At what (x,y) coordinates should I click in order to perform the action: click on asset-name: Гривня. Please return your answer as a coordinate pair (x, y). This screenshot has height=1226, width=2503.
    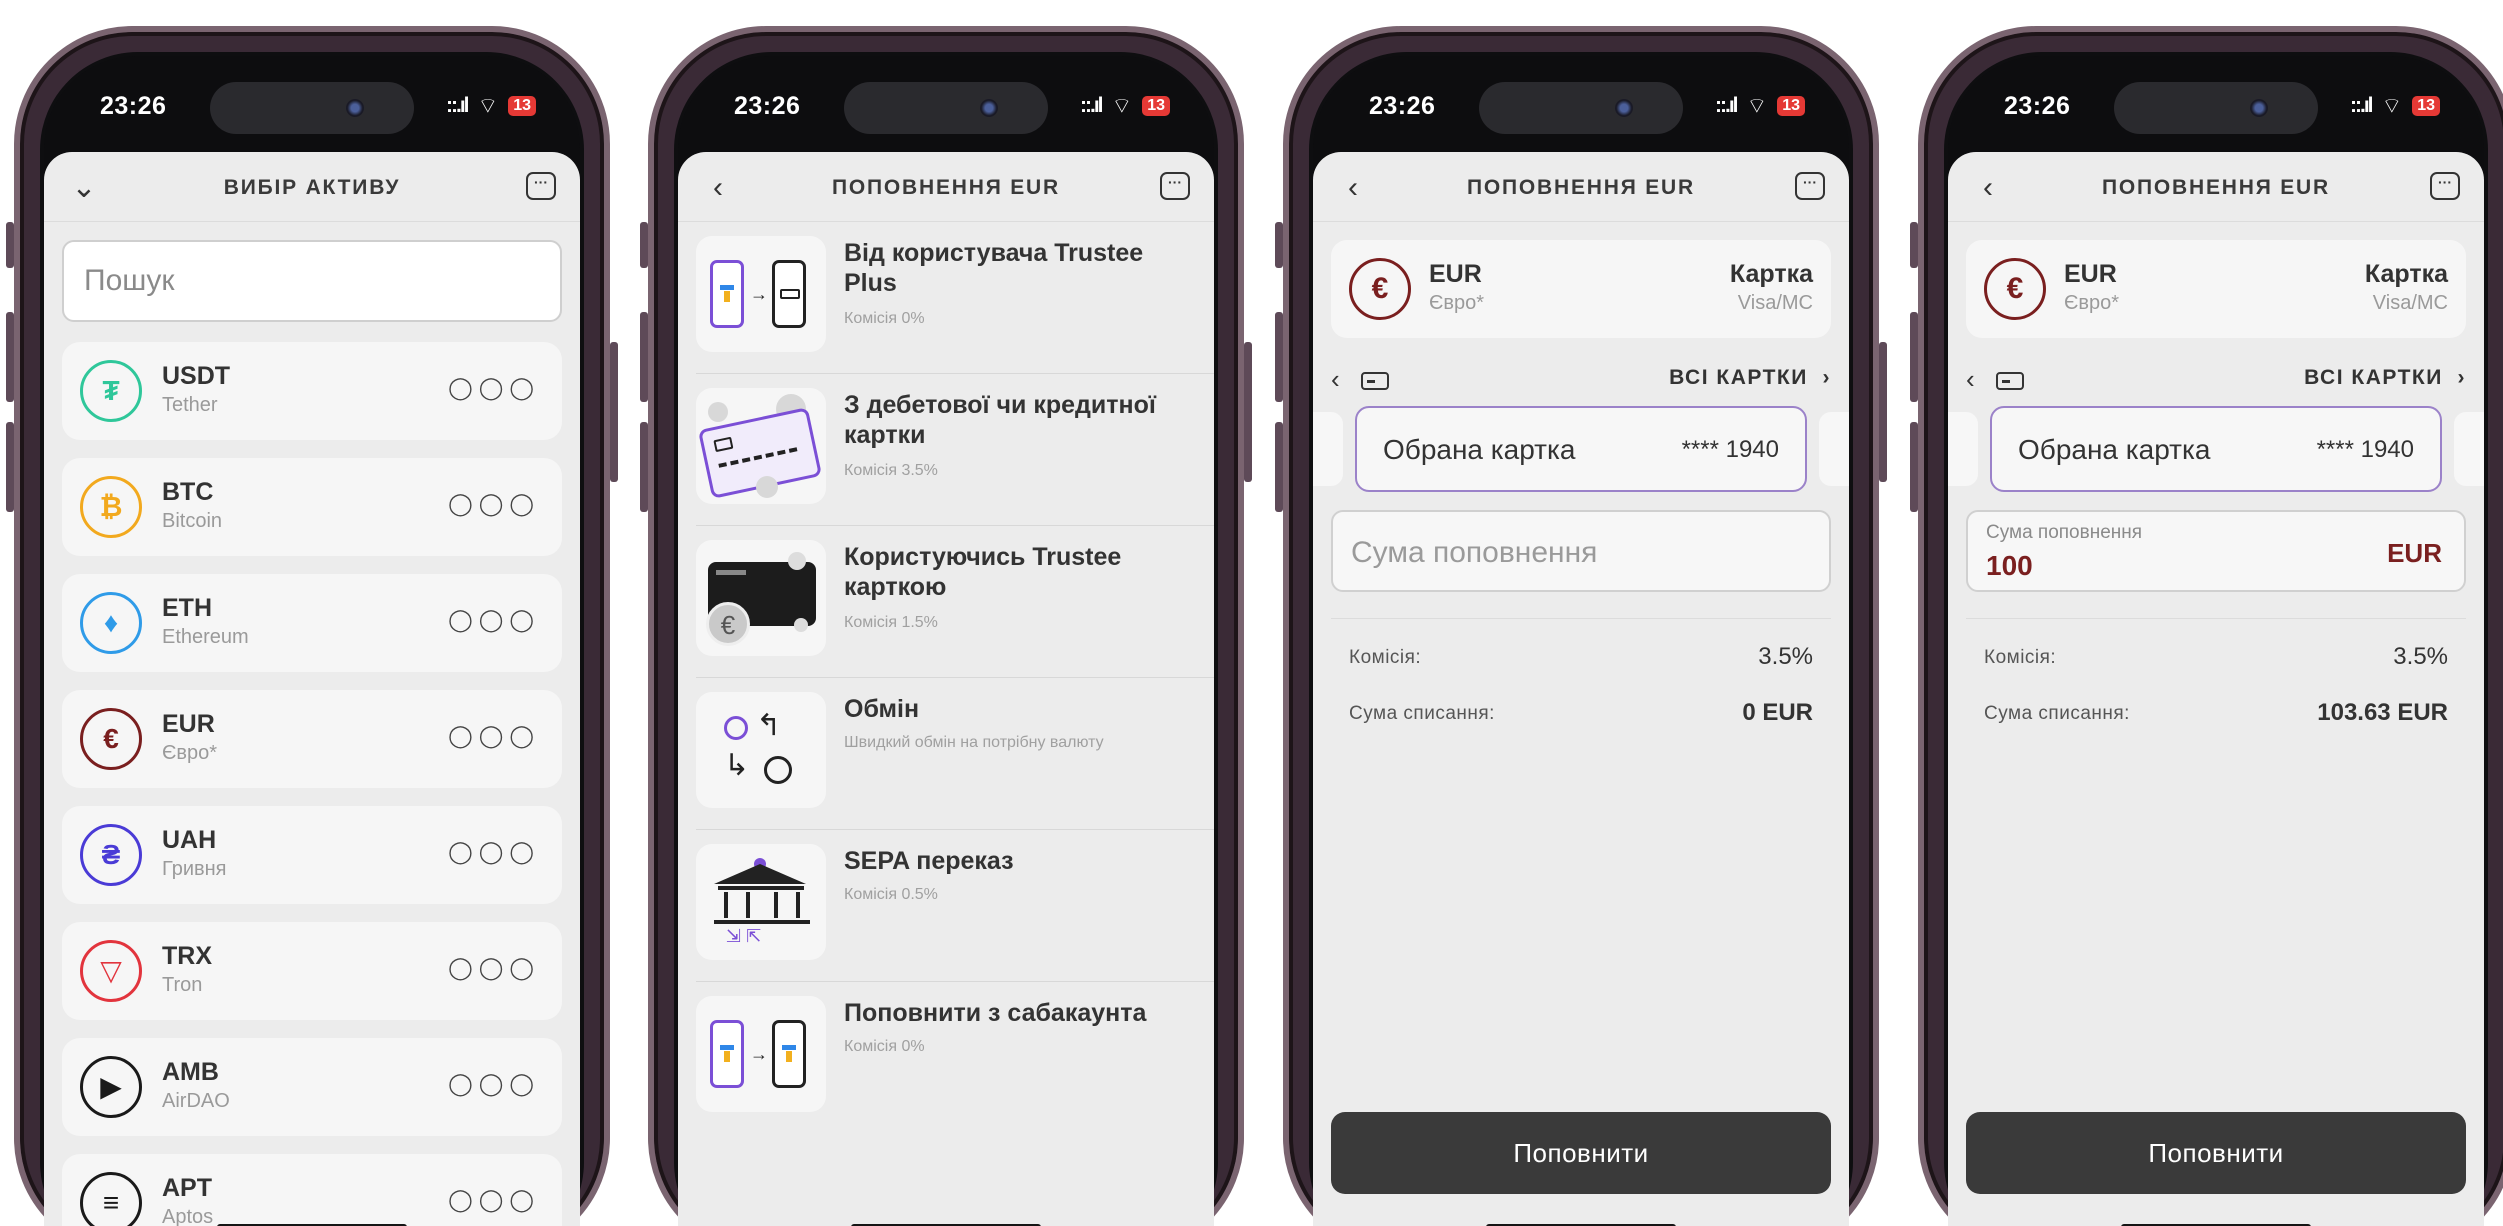
    Looking at the image, I should click on (194, 869).